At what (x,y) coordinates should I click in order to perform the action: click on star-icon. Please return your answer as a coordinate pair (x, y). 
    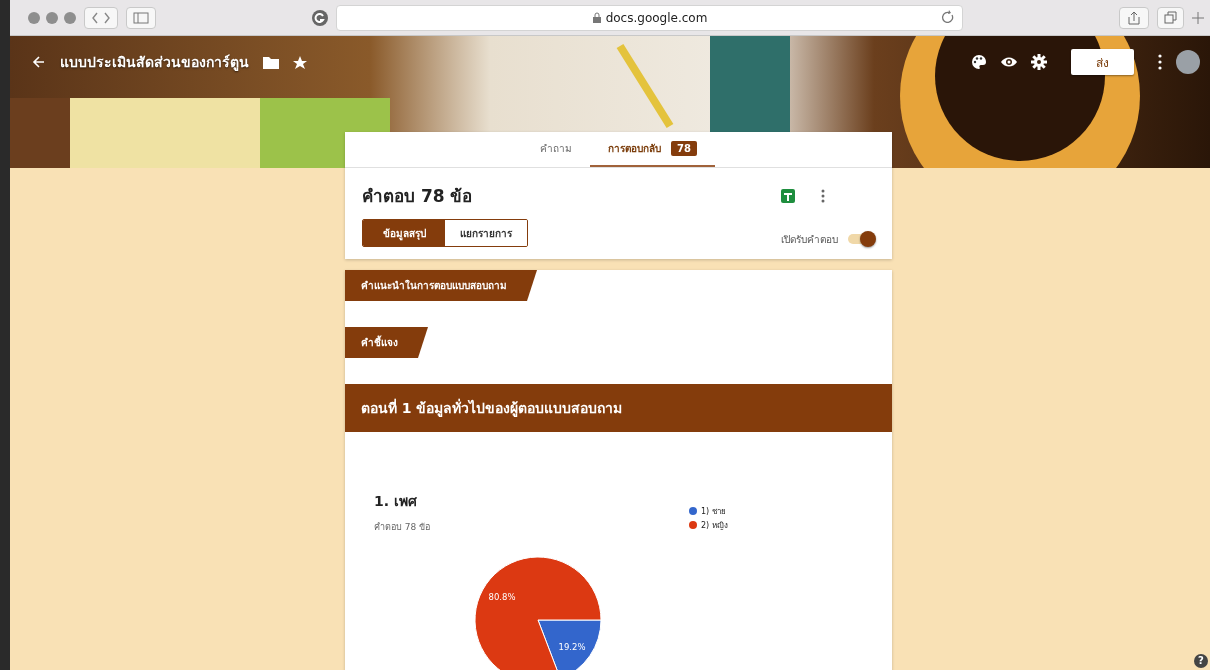
    Looking at the image, I should click on (300, 62).